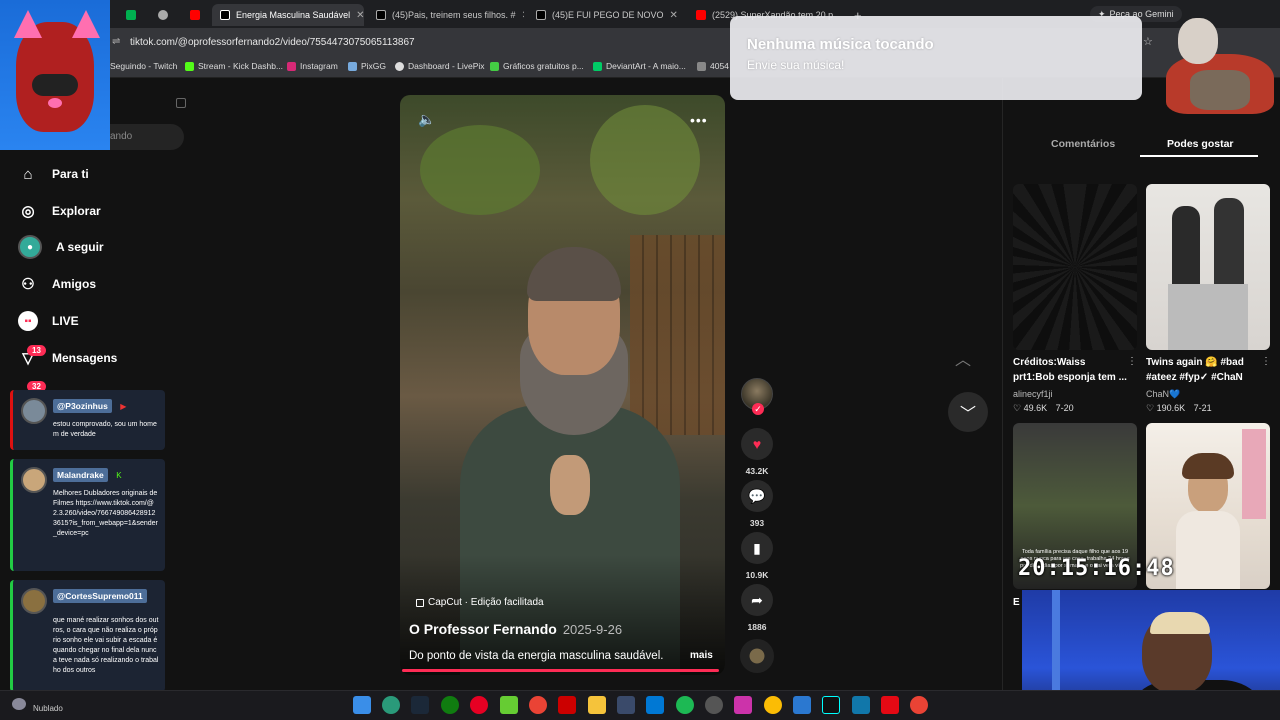 The image size is (1280, 720). Describe the element at coordinates (714, 705) in the screenshot. I see `obs-icon` at that location.